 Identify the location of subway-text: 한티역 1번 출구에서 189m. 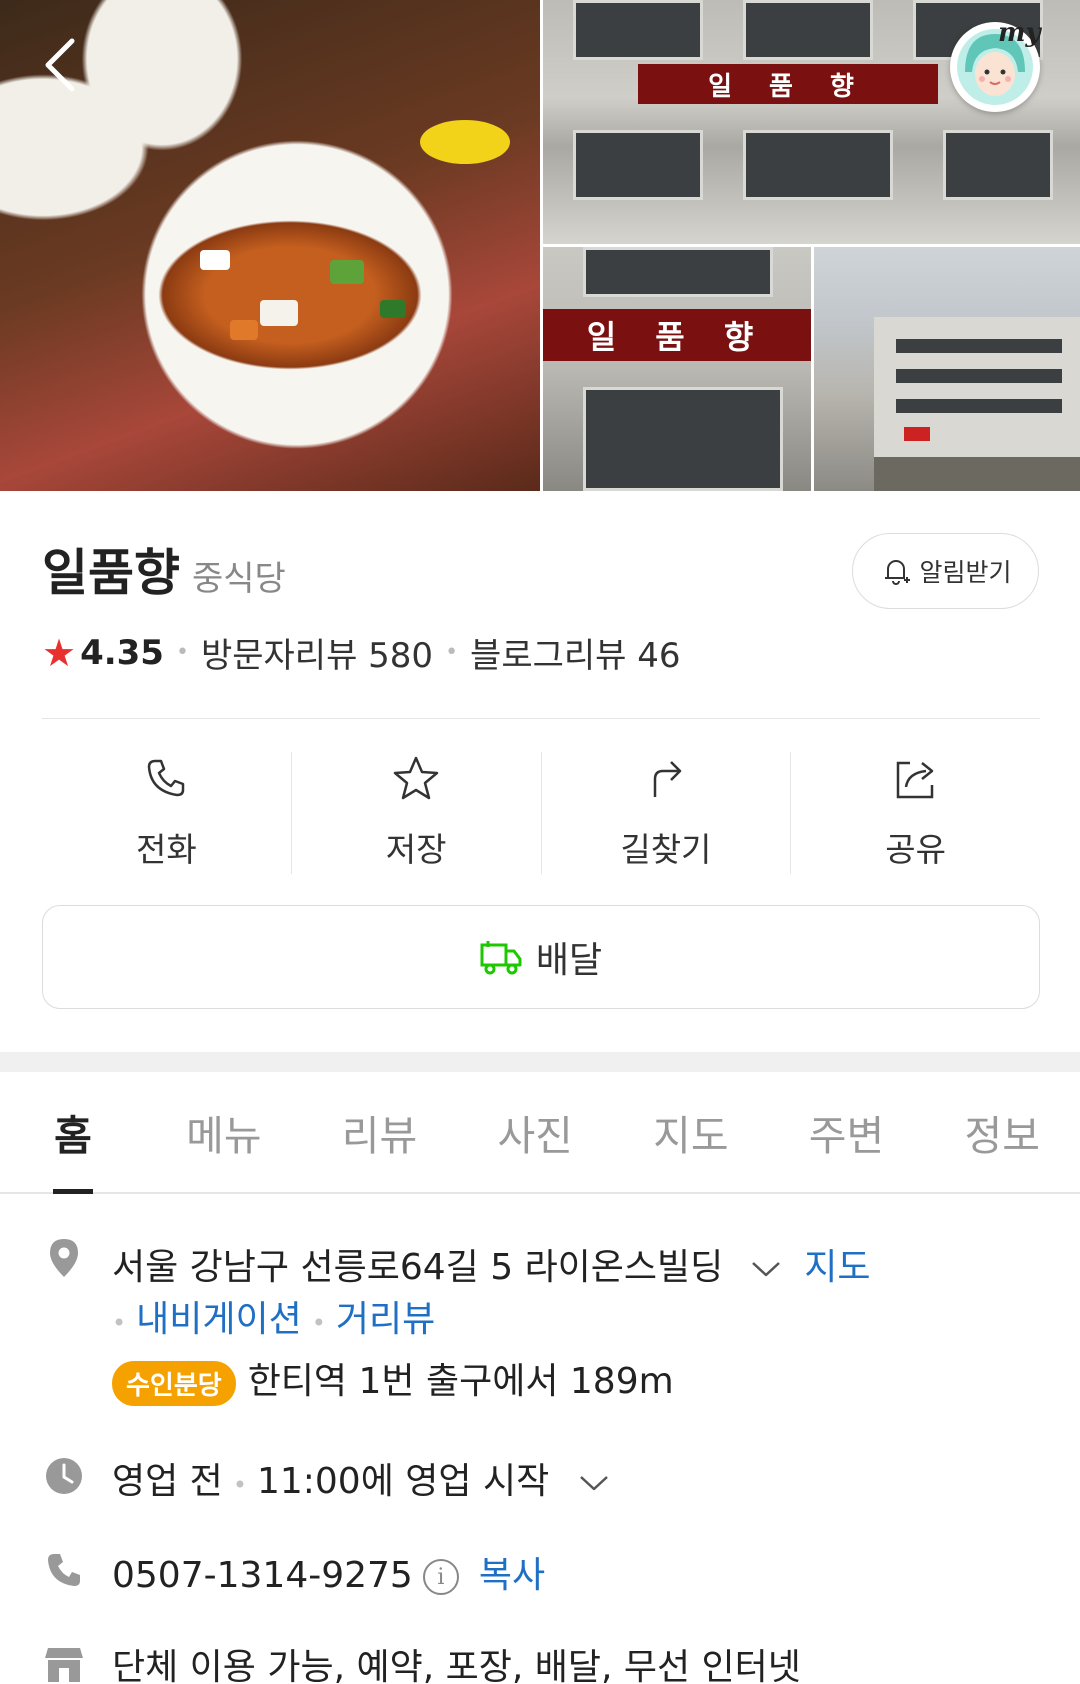
(460, 1381).